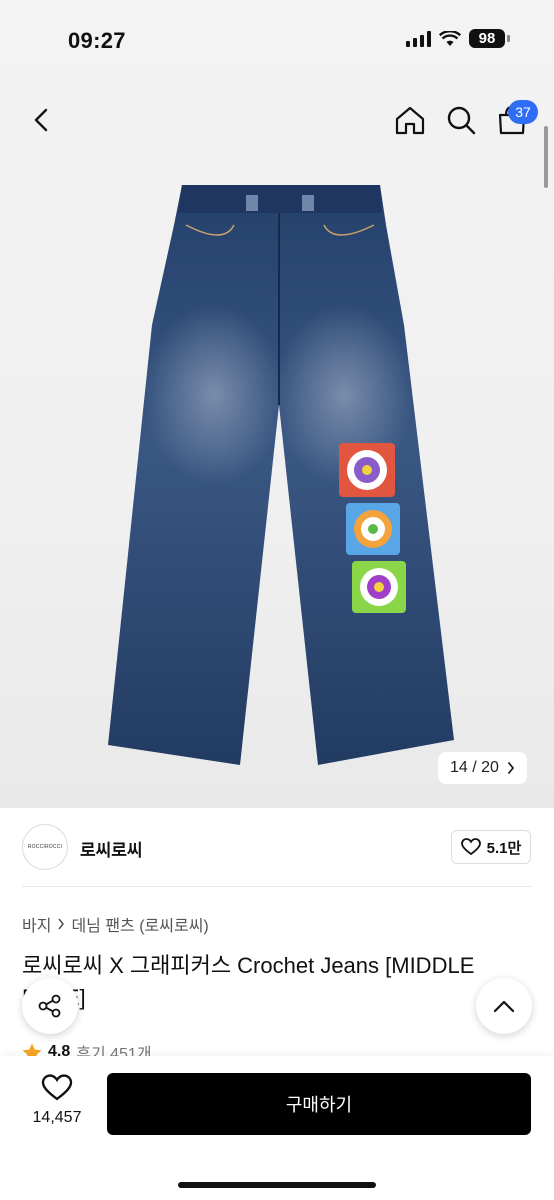 The width and height of the screenshot is (554, 1200). What do you see at coordinates (461, 120) in the screenshot?
I see `search-icon` at bounding box center [461, 120].